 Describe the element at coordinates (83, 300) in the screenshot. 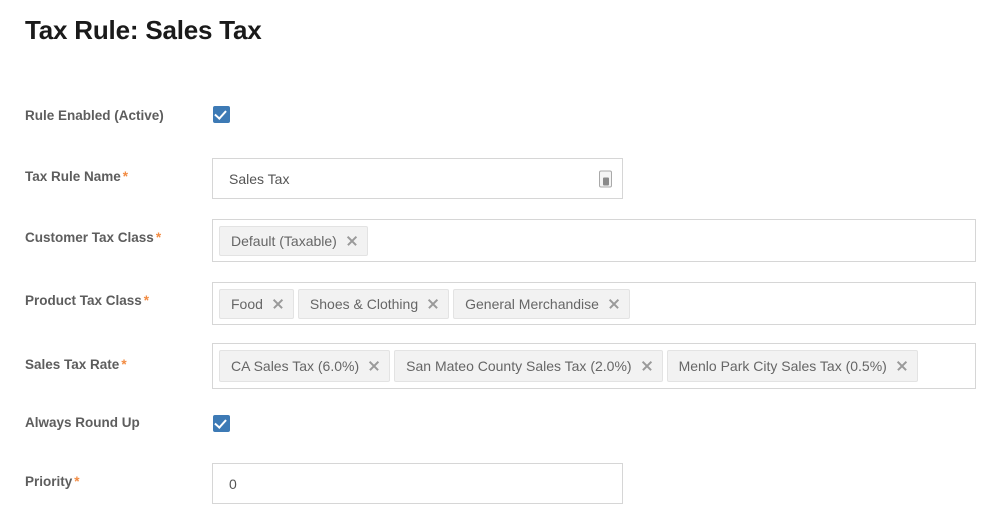

I see `label-product-tax-class-text: Product Tax Class` at that location.